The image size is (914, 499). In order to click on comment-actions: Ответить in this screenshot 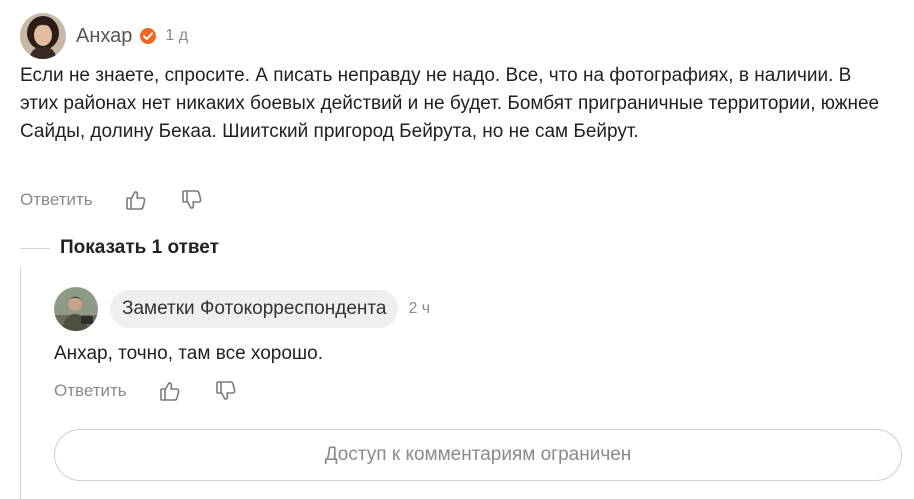, I will do `click(111, 200)`.